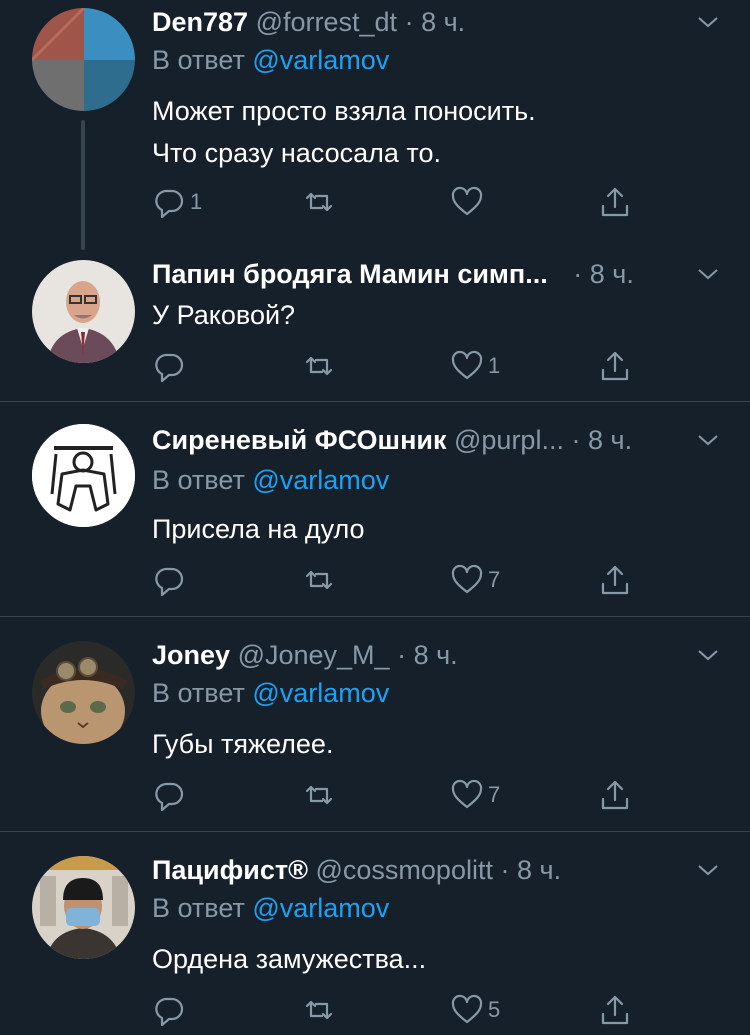  Describe the element at coordinates (344, 111) in the screenshot. I see `tweet-text-line: Может просто взяла поносить.` at that location.